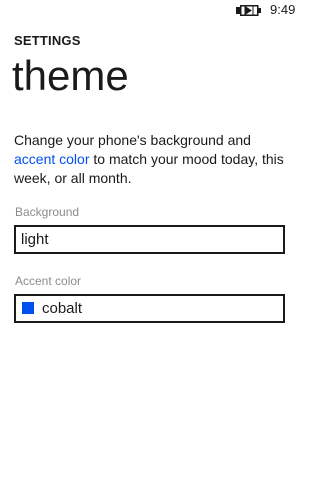 Image resolution: width=320 pixels, height=500 pixels. Describe the element at coordinates (62, 308) in the screenshot. I see `accent-color-value: cobalt` at that location.